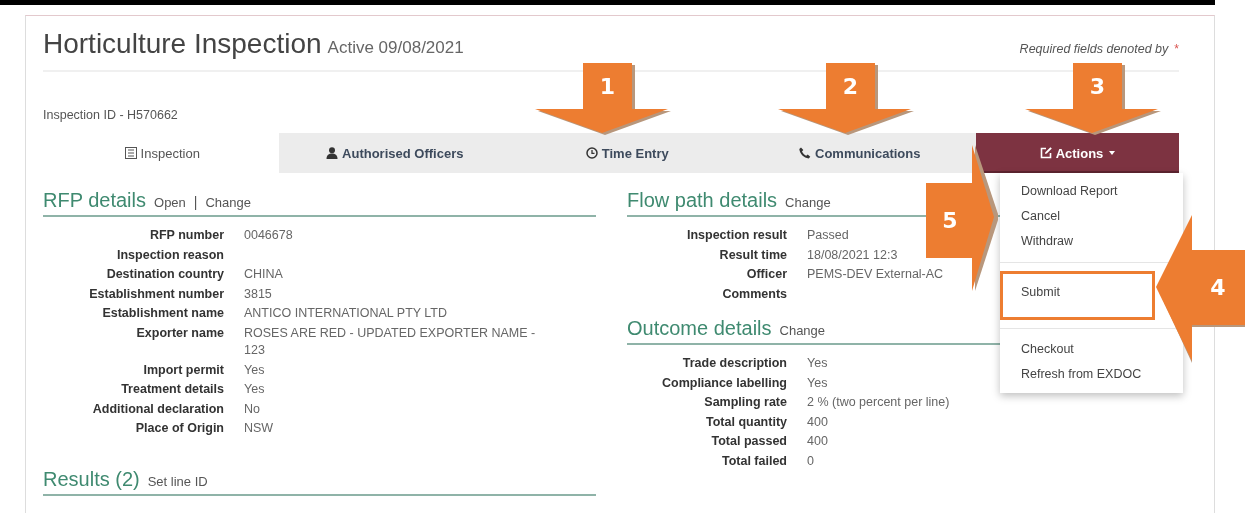 This screenshot has height=513, width=1245. What do you see at coordinates (736, 235) in the screenshot?
I see `field-label: Inspection result` at bounding box center [736, 235].